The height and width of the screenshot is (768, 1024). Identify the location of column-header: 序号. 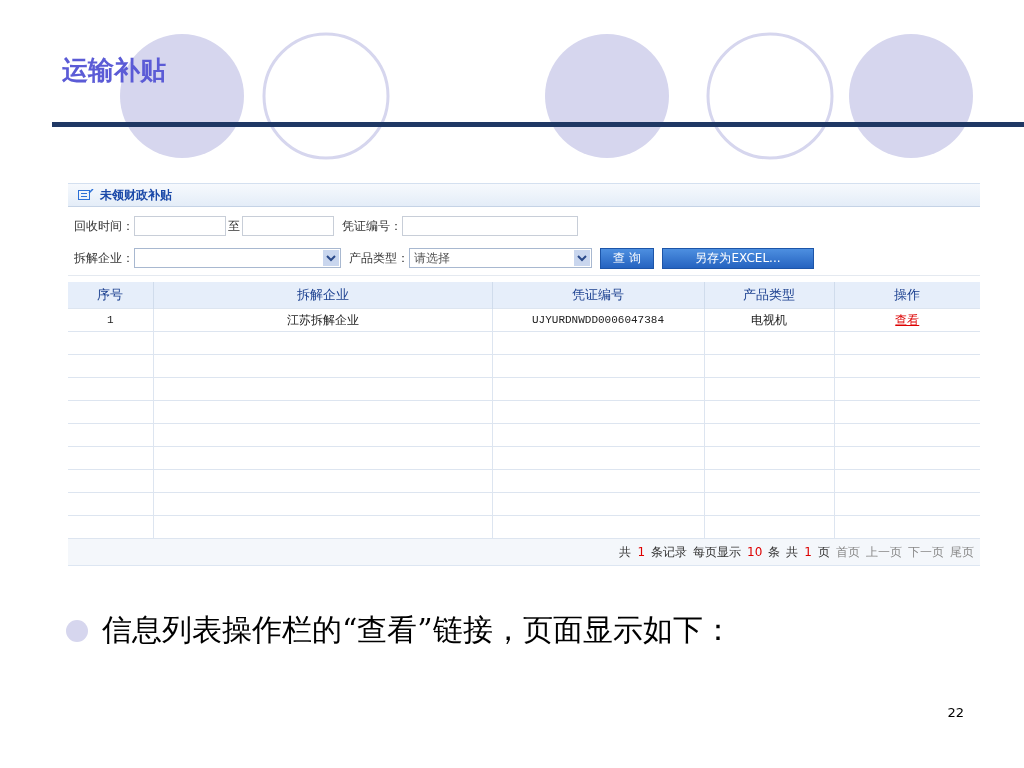
(110, 295).